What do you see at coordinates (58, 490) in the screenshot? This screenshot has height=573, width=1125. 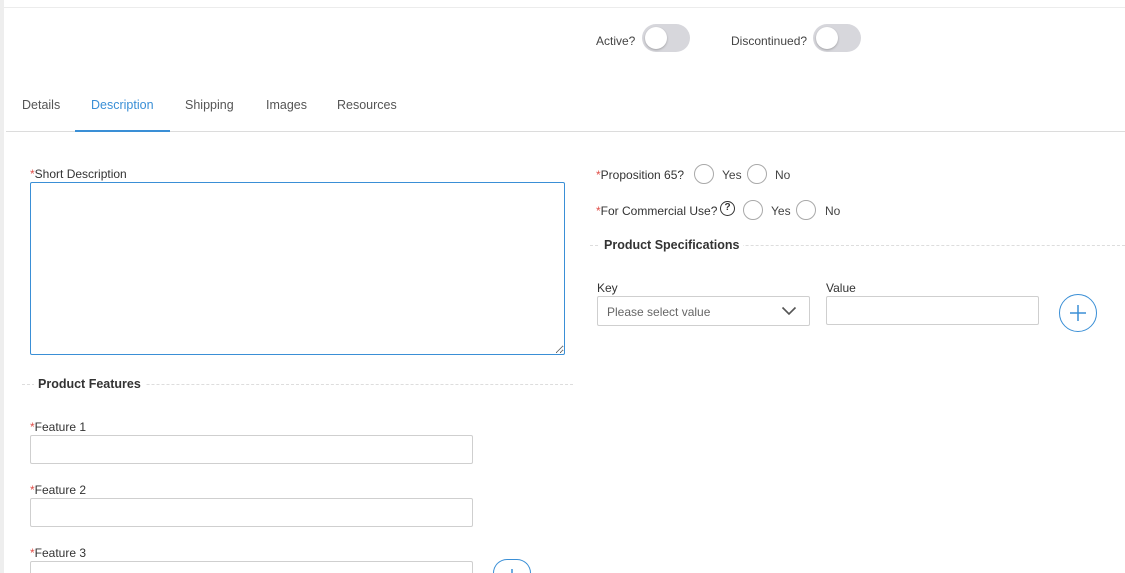 I see `feature-2-label: *Feature 2` at bounding box center [58, 490].